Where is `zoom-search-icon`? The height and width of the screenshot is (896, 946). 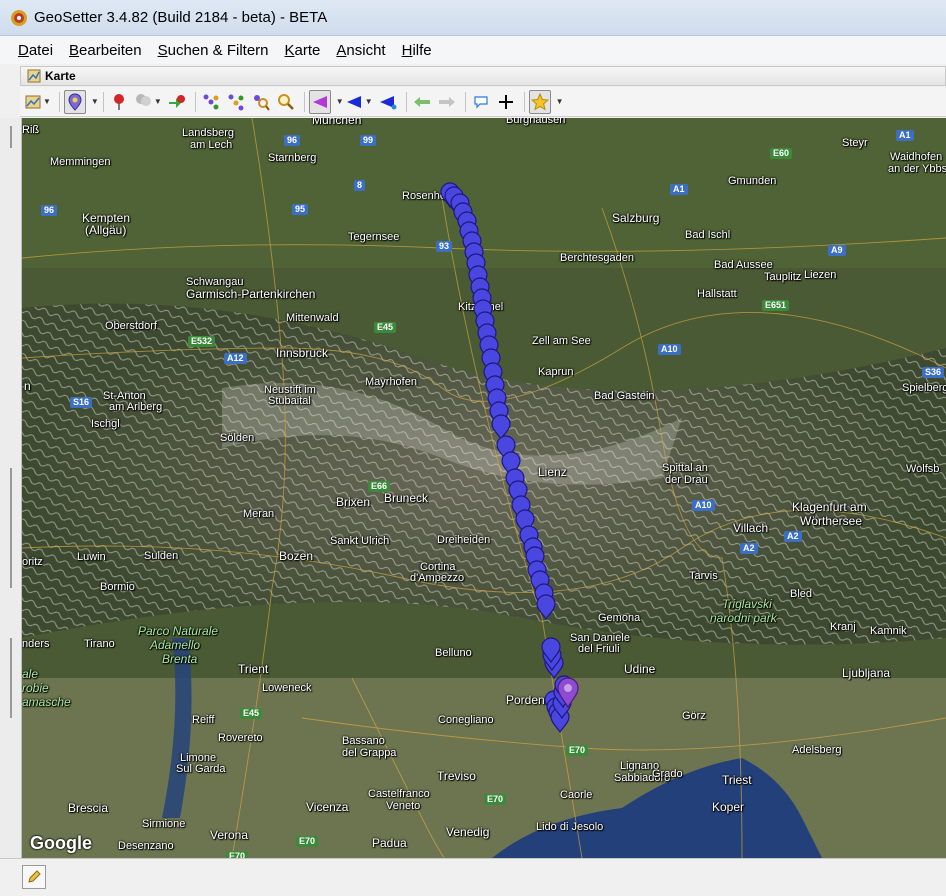
zoom-search-icon is located at coordinates (285, 101).